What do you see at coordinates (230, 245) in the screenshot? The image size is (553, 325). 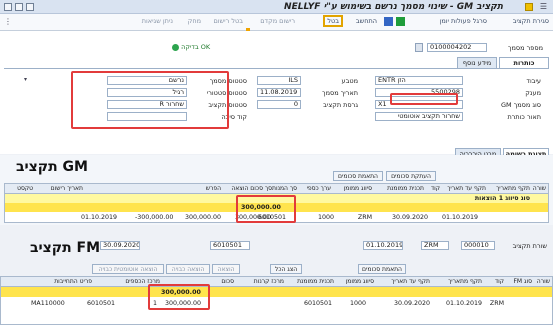 I see `fm-fp-field: 6010501` at bounding box center [230, 245].